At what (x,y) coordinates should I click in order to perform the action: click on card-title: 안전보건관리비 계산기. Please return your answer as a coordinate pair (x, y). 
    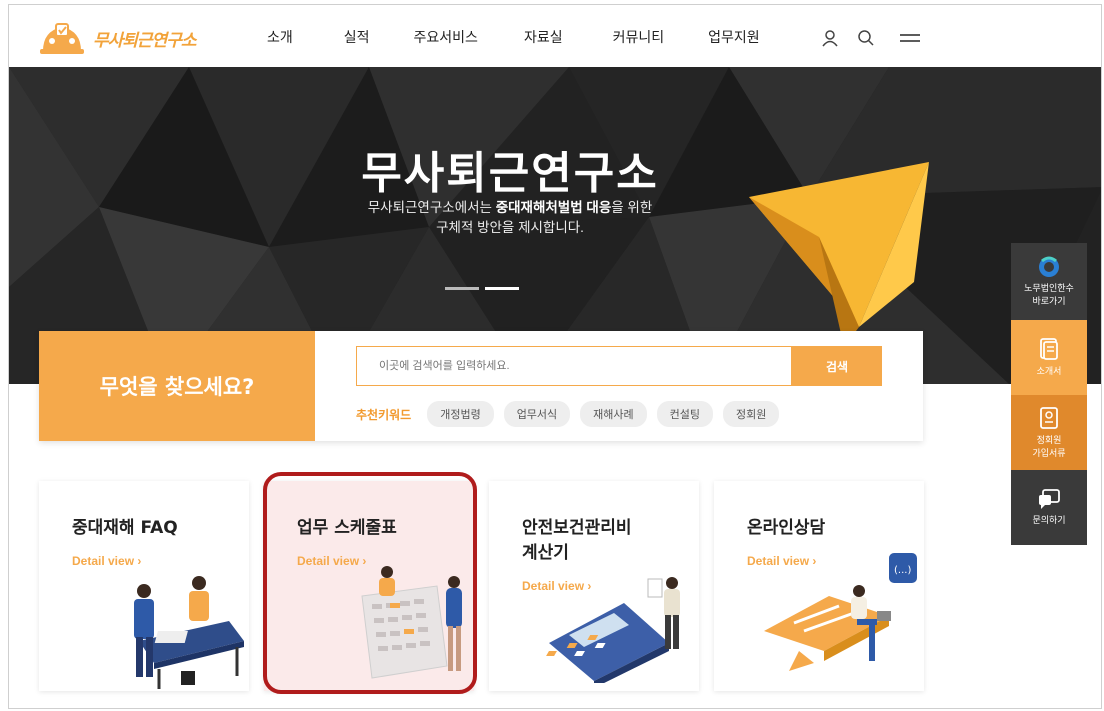
    Looking at the image, I should click on (576, 541).